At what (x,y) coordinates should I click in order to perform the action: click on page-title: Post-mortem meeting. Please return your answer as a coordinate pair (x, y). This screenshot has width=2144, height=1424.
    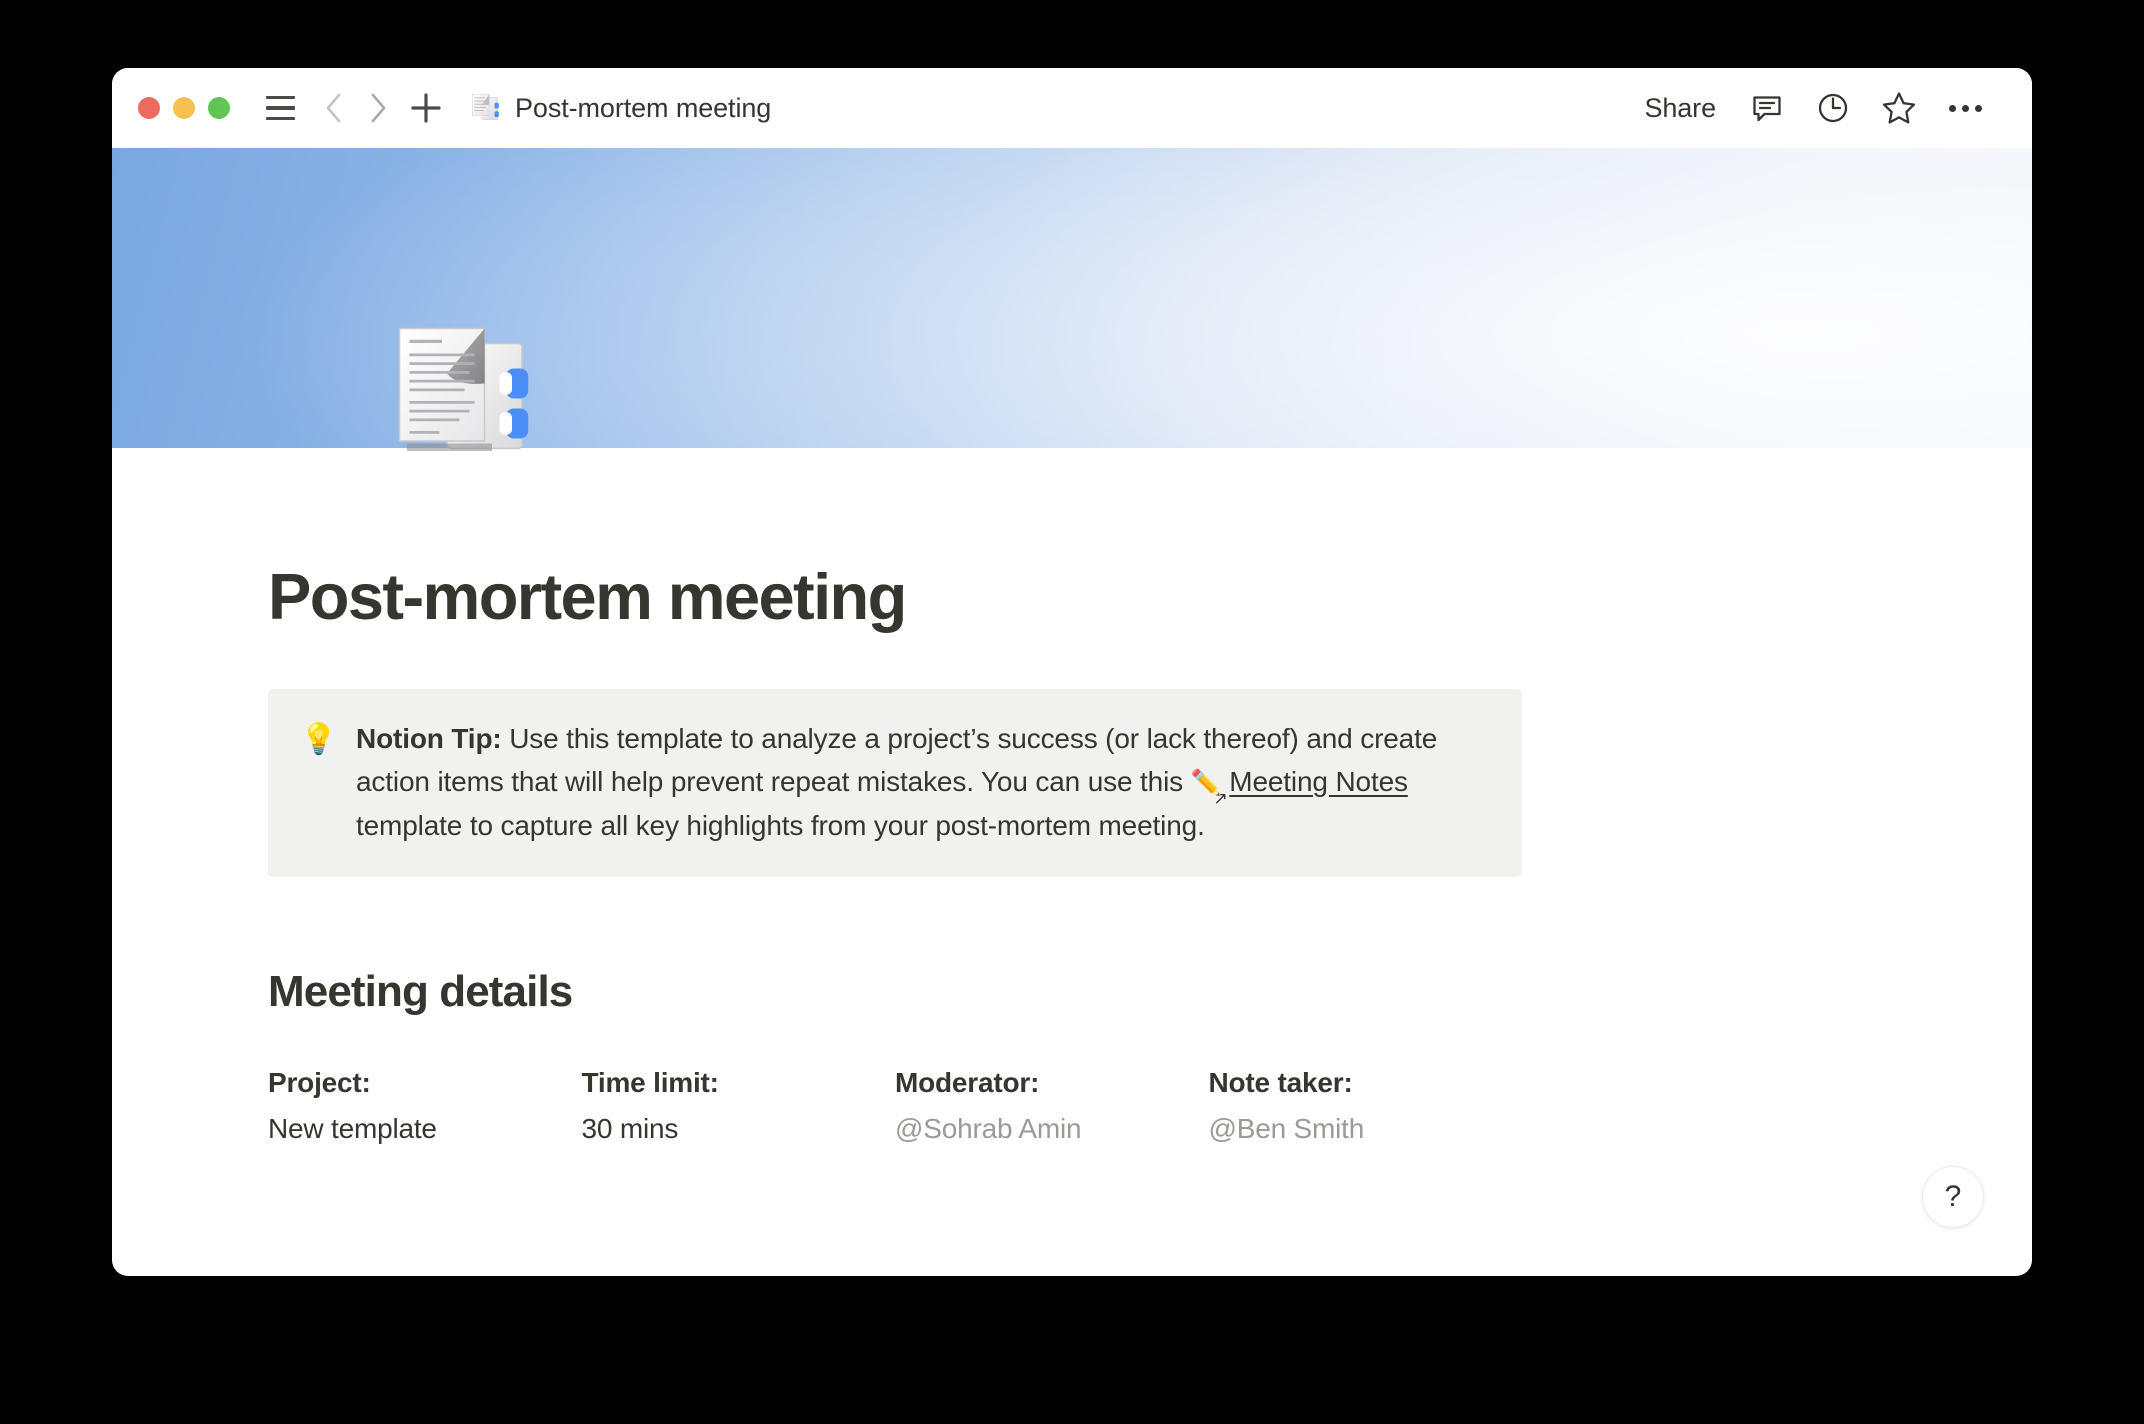
    Looking at the image, I should click on (895, 597).